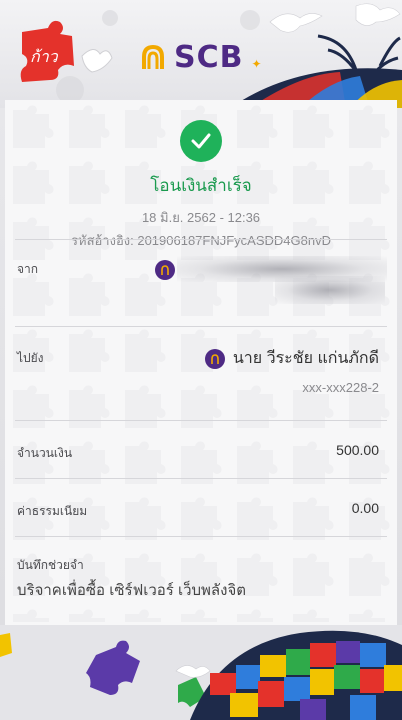  What do you see at coordinates (256, 63) in the screenshot?
I see `brand-sparkle-icon: ✦` at bounding box center [256, 63].